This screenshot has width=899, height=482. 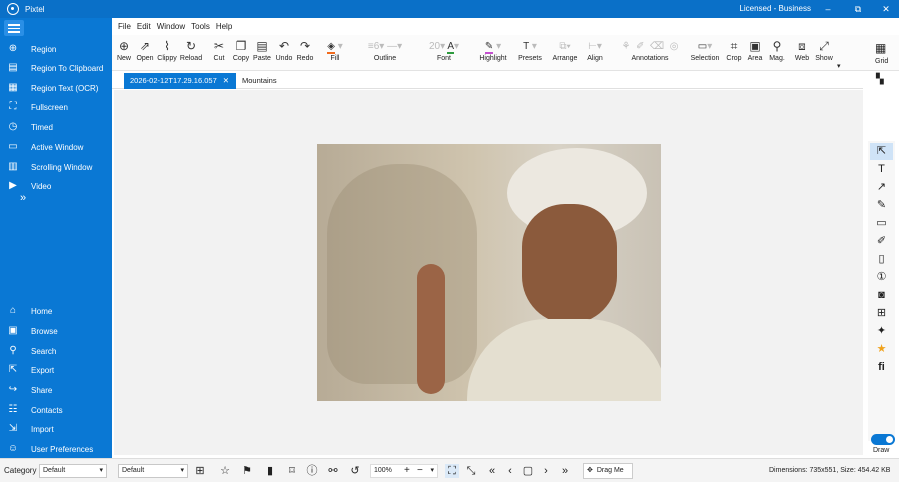 I want to click on step-number-icon: ①, so click(x=881, y=277).